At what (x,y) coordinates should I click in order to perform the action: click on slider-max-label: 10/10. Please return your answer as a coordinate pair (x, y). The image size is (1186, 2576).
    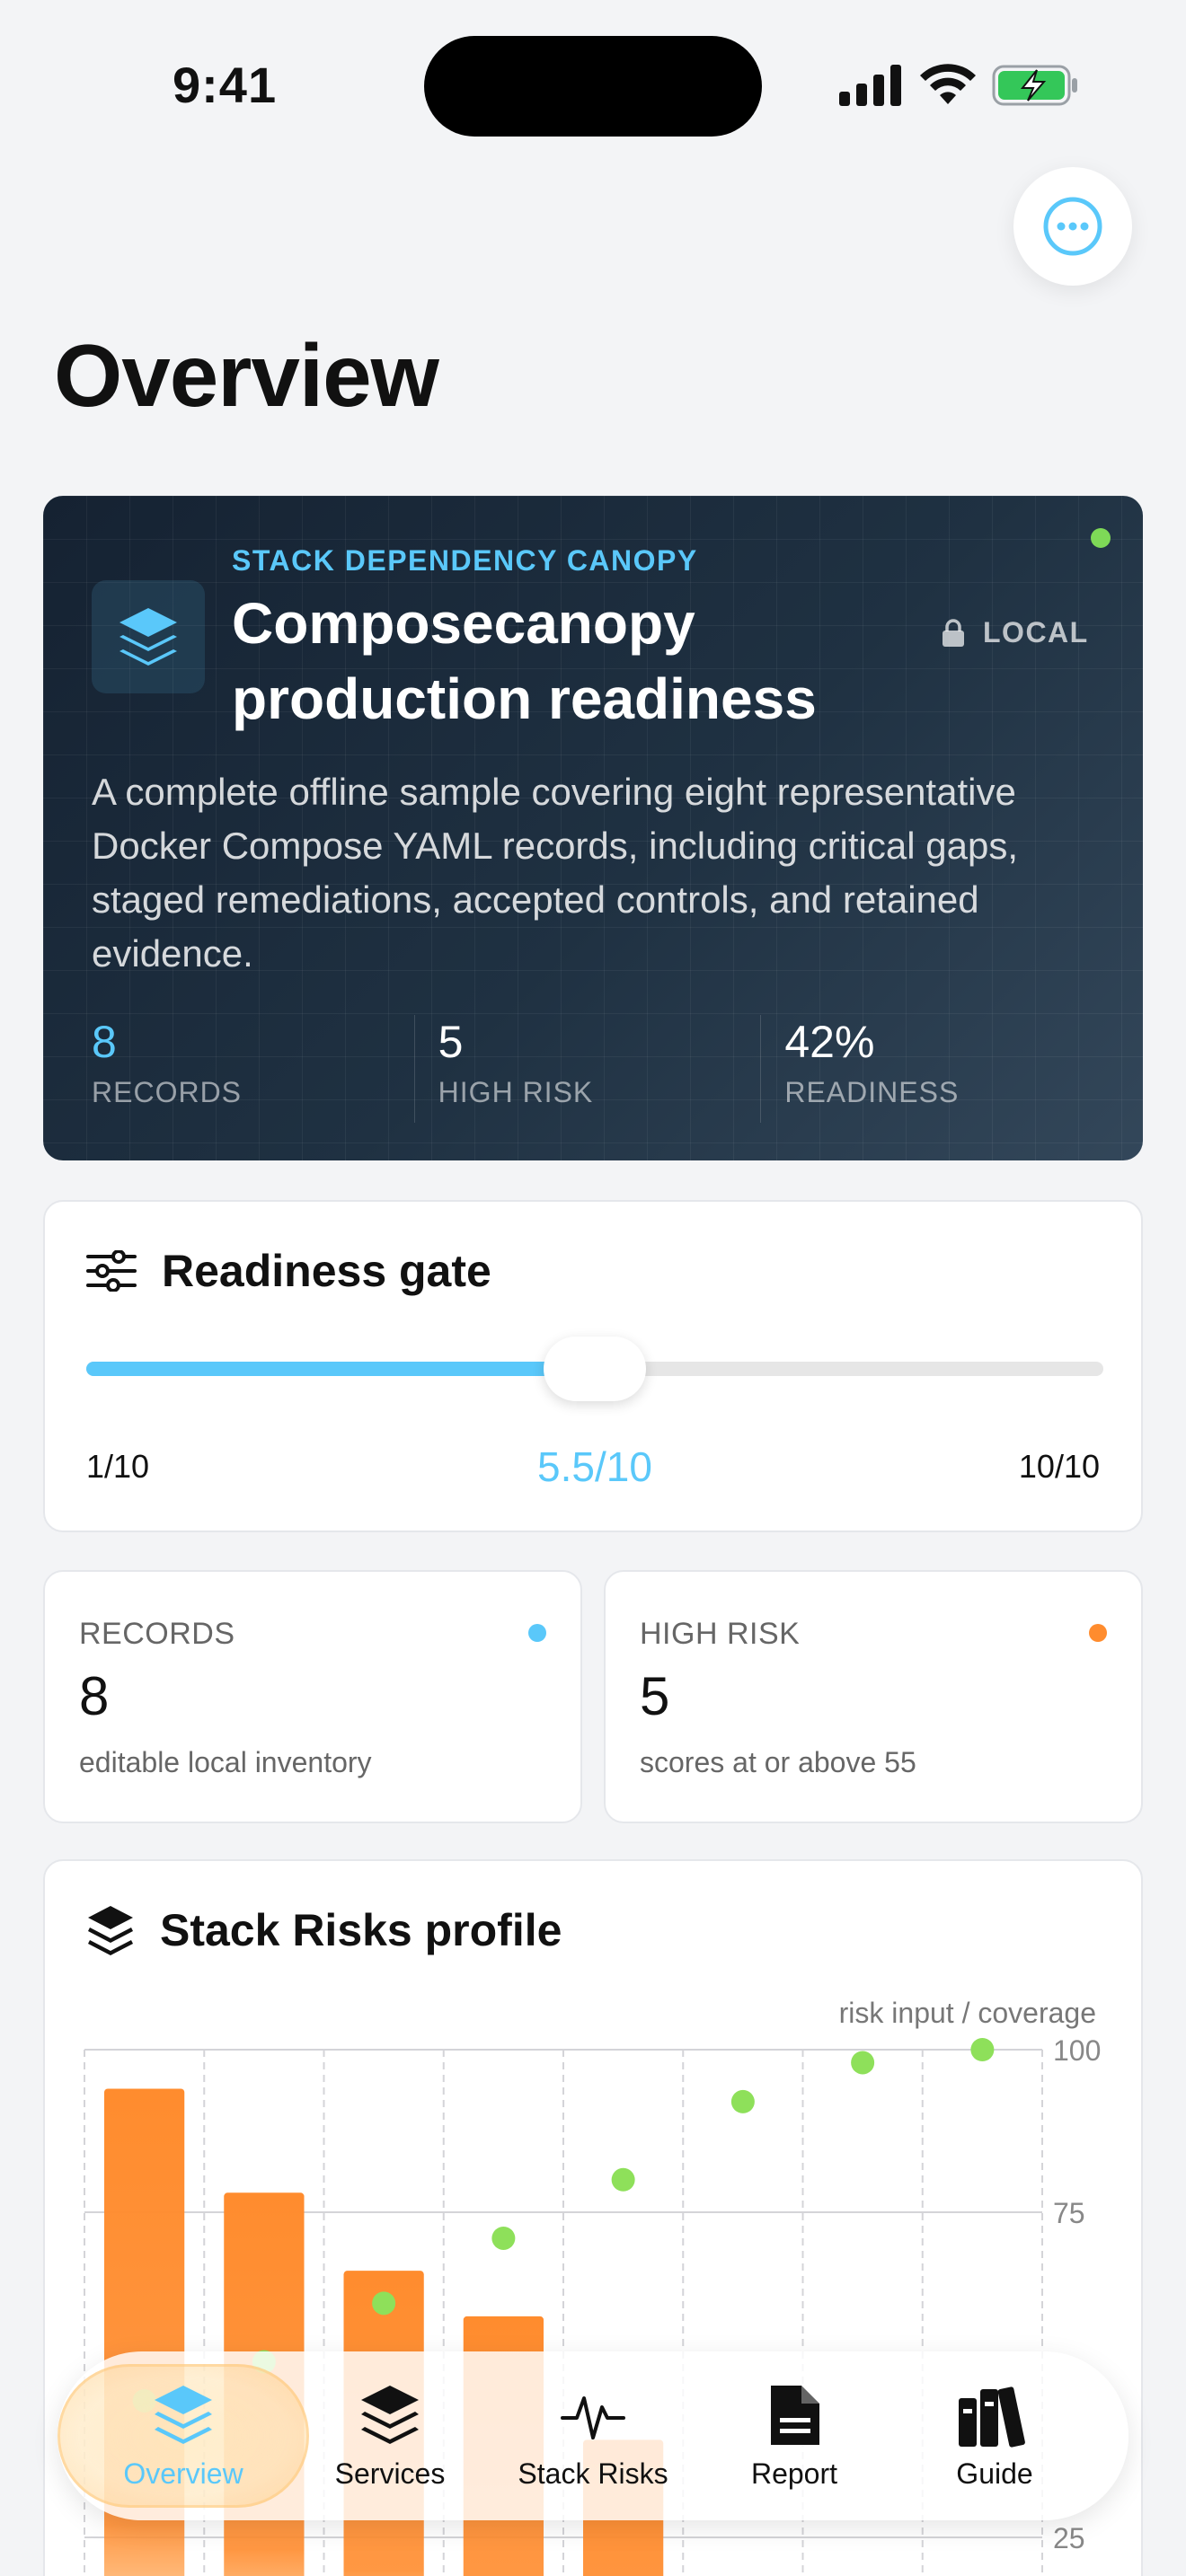
    Looking at the image, I should click on (1059, 1466).